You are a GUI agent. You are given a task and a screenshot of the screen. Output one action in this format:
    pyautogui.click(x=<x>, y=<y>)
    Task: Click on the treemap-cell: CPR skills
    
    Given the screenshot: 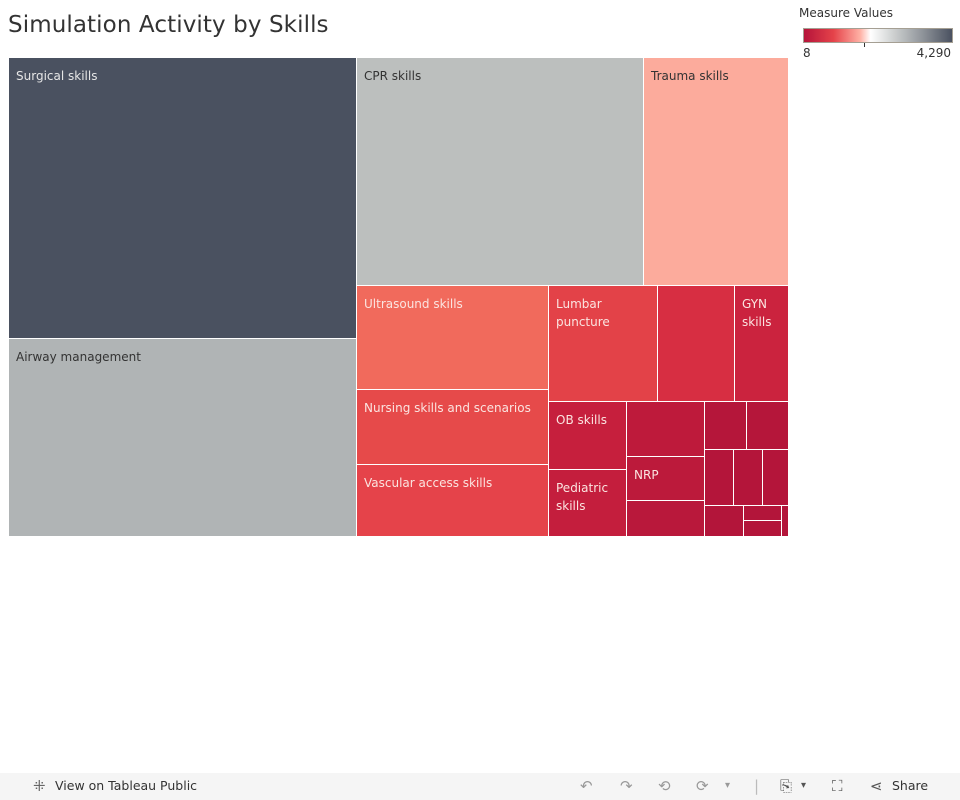 What is the action you would take?
    pyautogui.click(x=500, y=172)
    